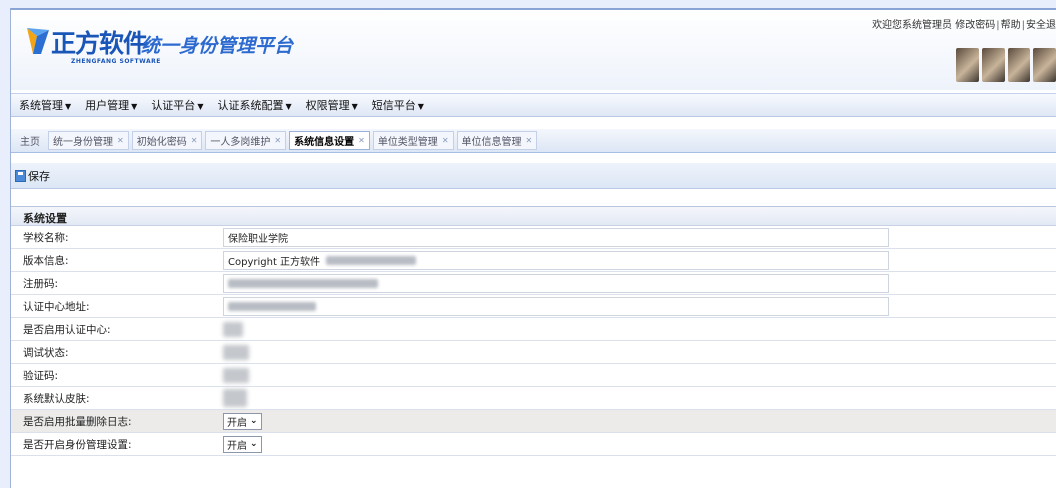 Image resolution: width=1056 pixels, height=488 pixels. What do you see at coordinates (41, 283) in the screenshot?
I see `field-label: 注册码:` at bounding box center [41, 283].